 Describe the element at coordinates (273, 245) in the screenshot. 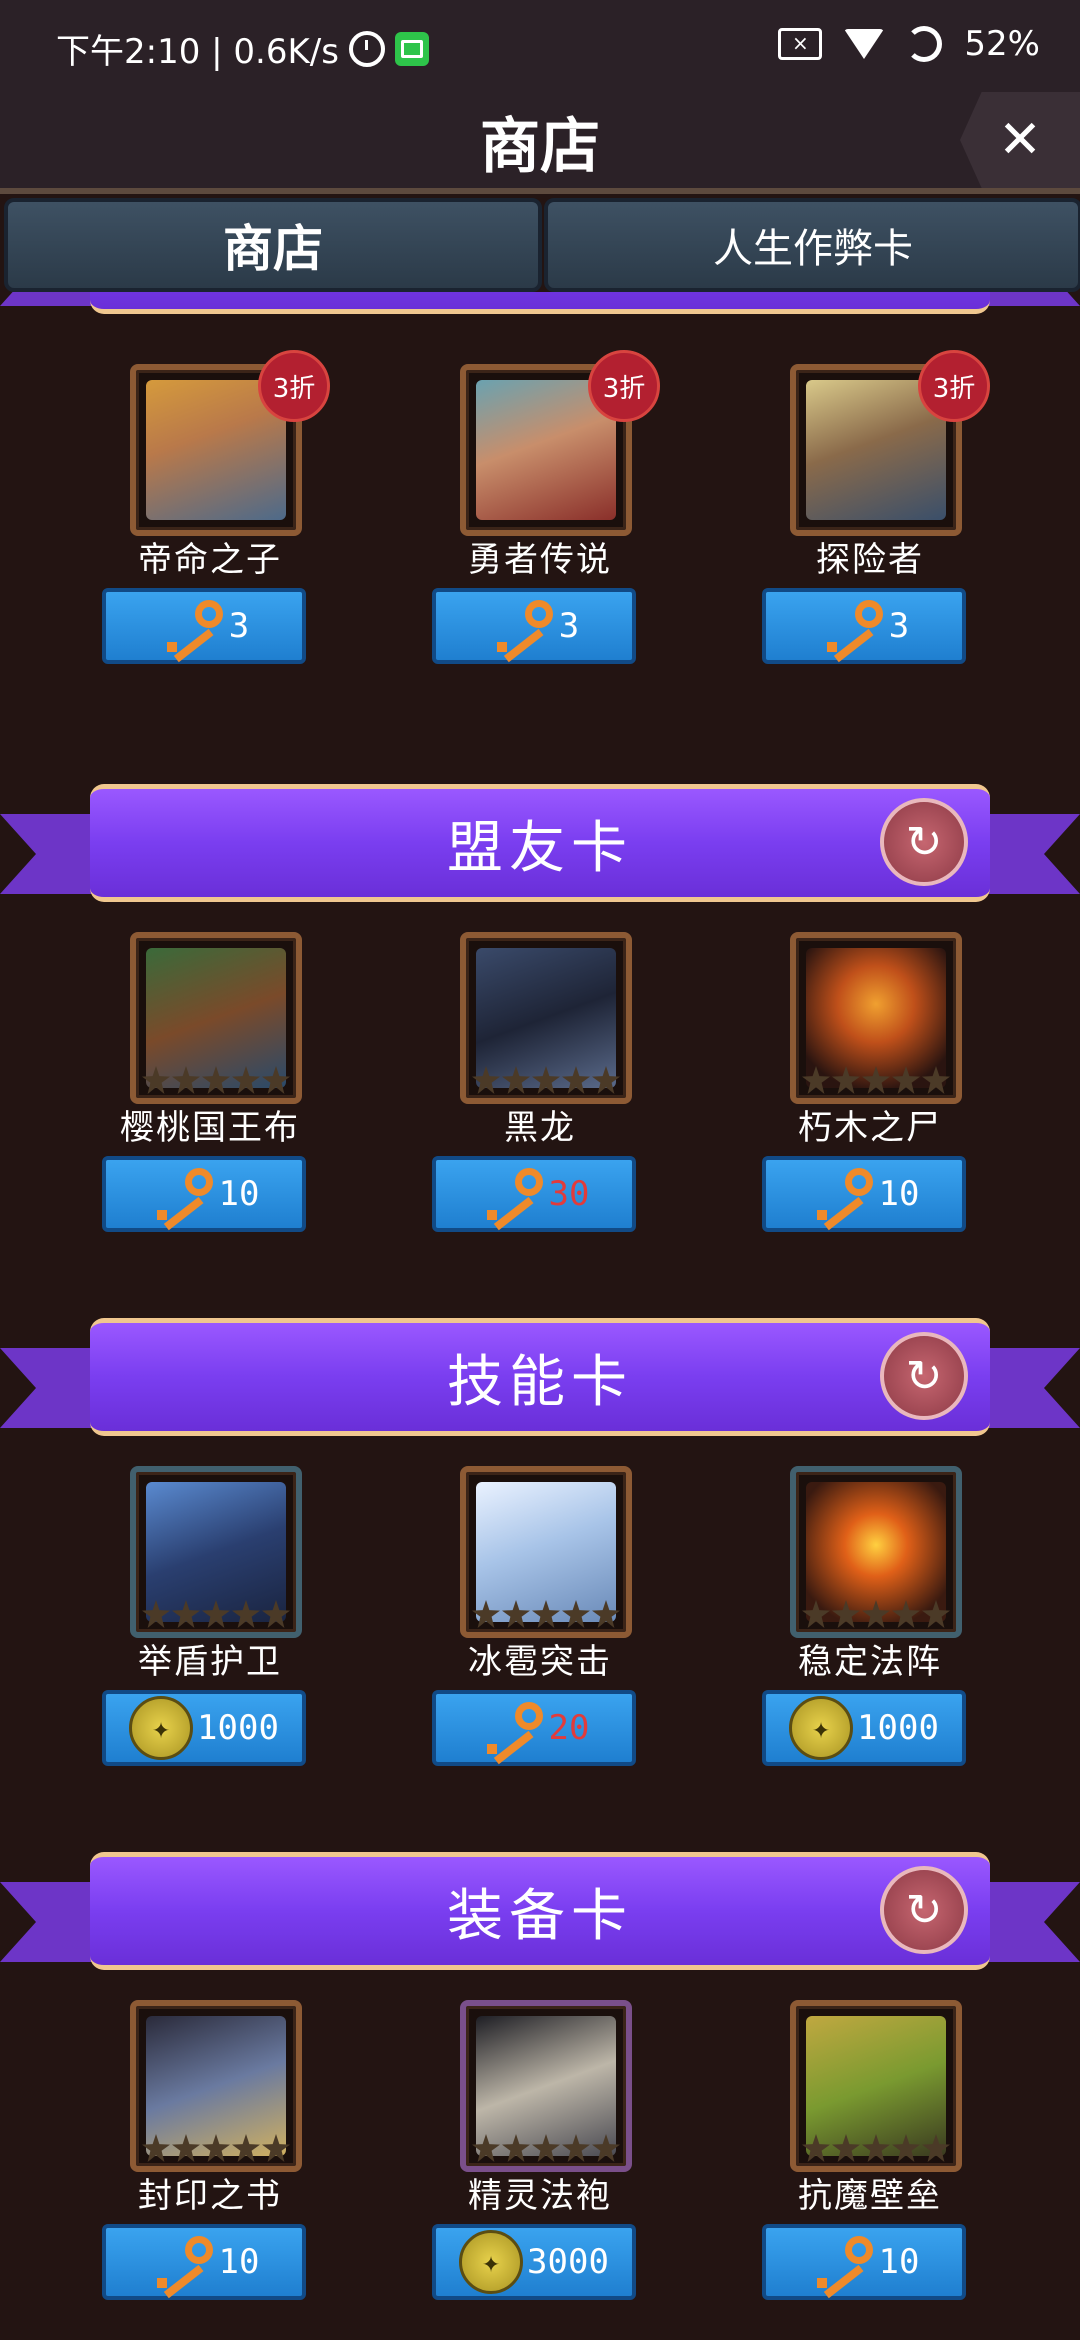

I see `tab-shop: 商店` at that location.